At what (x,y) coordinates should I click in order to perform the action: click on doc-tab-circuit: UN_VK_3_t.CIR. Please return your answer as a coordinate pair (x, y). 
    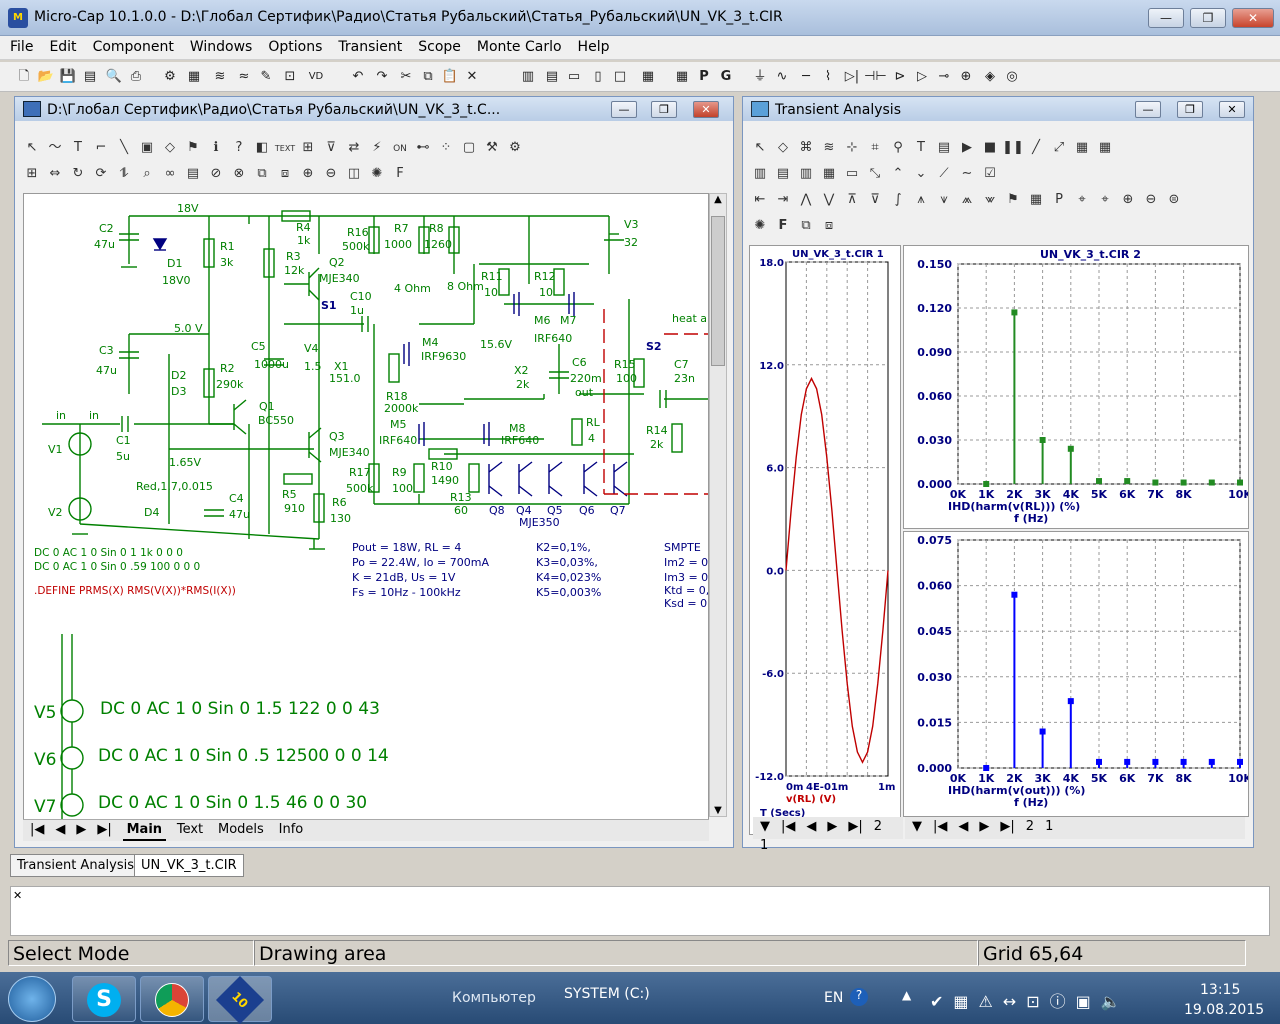
    Looking at the image, I should click on (189, 865).